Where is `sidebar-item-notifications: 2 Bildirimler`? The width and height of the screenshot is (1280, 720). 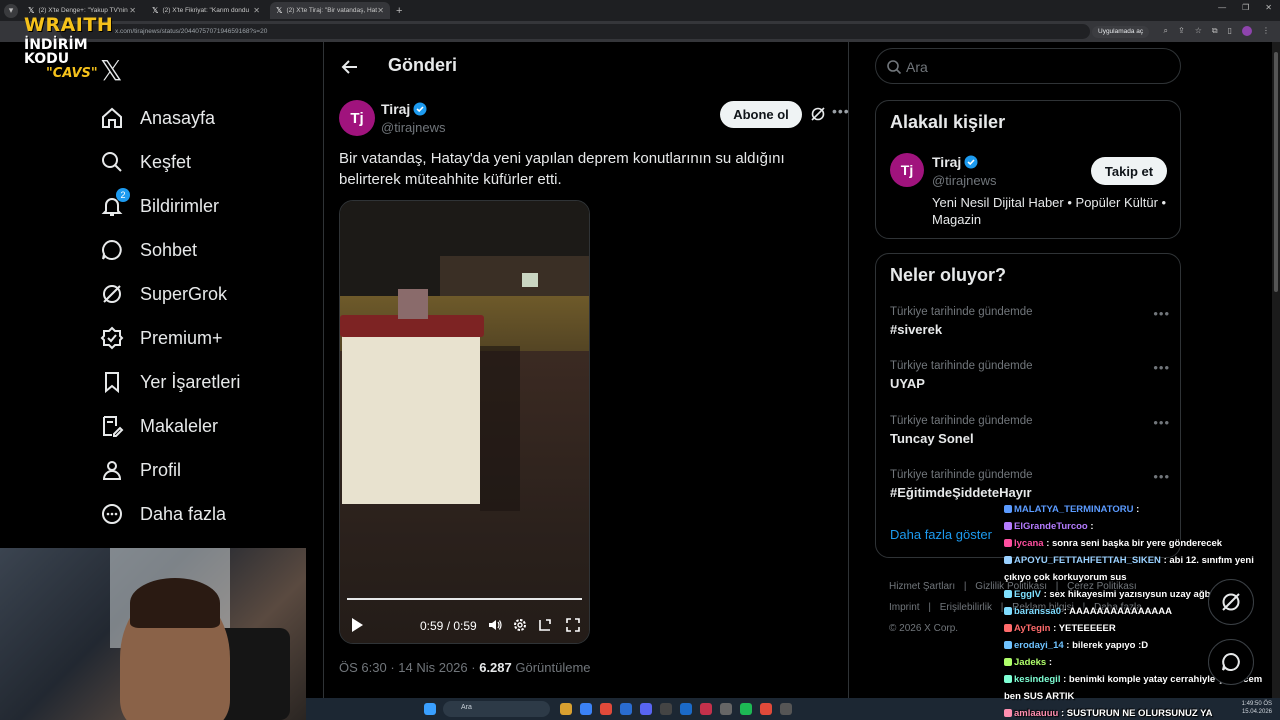
sidebar-item-notifications: 2 Bildirimler is located at coordinates (210, 206).